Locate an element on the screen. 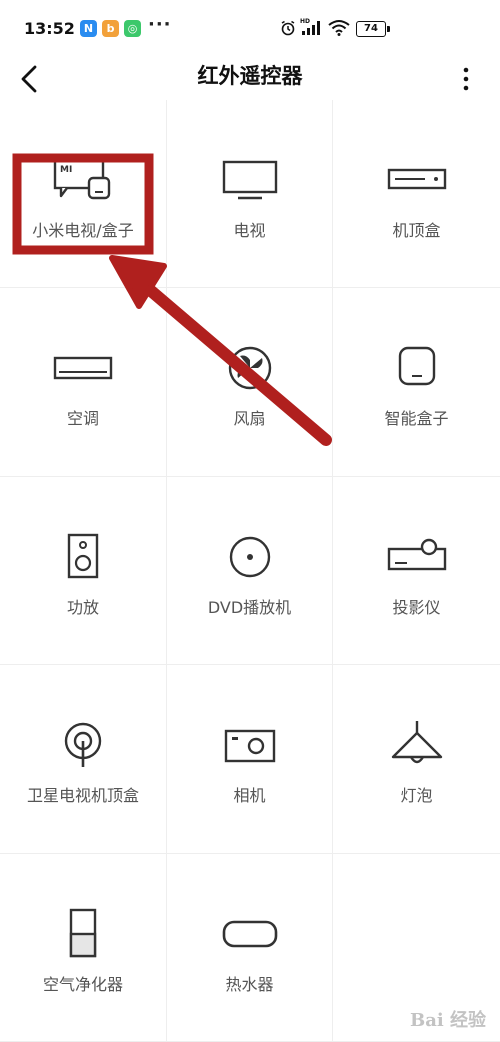  battery-level: 74 is located at coordinates (371, 28).